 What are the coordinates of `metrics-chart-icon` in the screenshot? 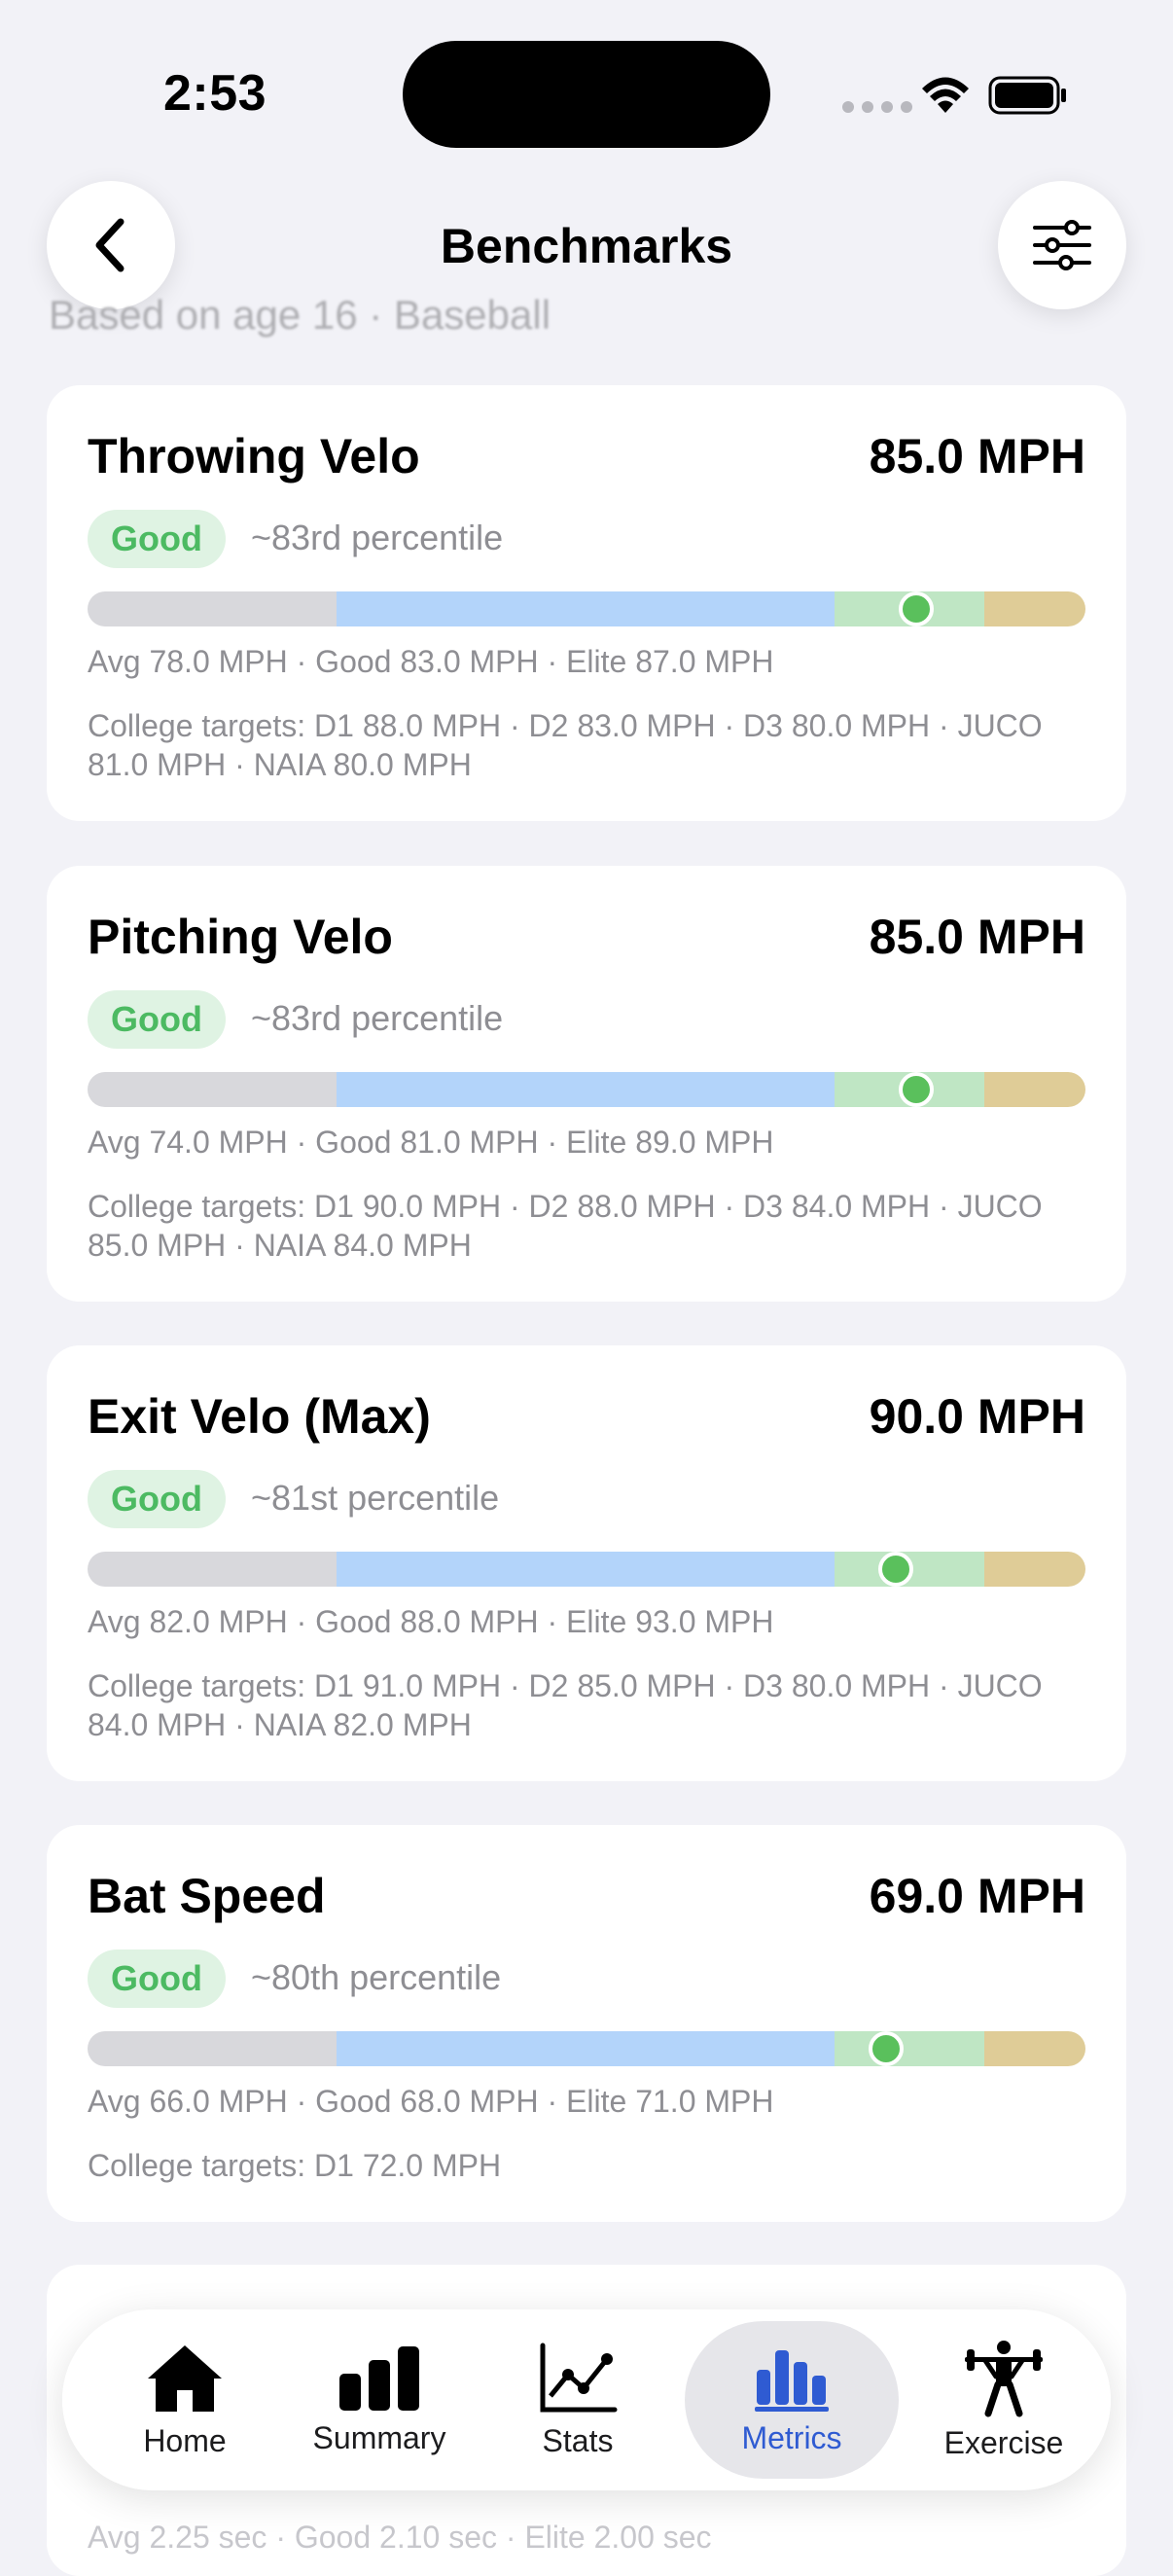 It's located at (792, 2380).